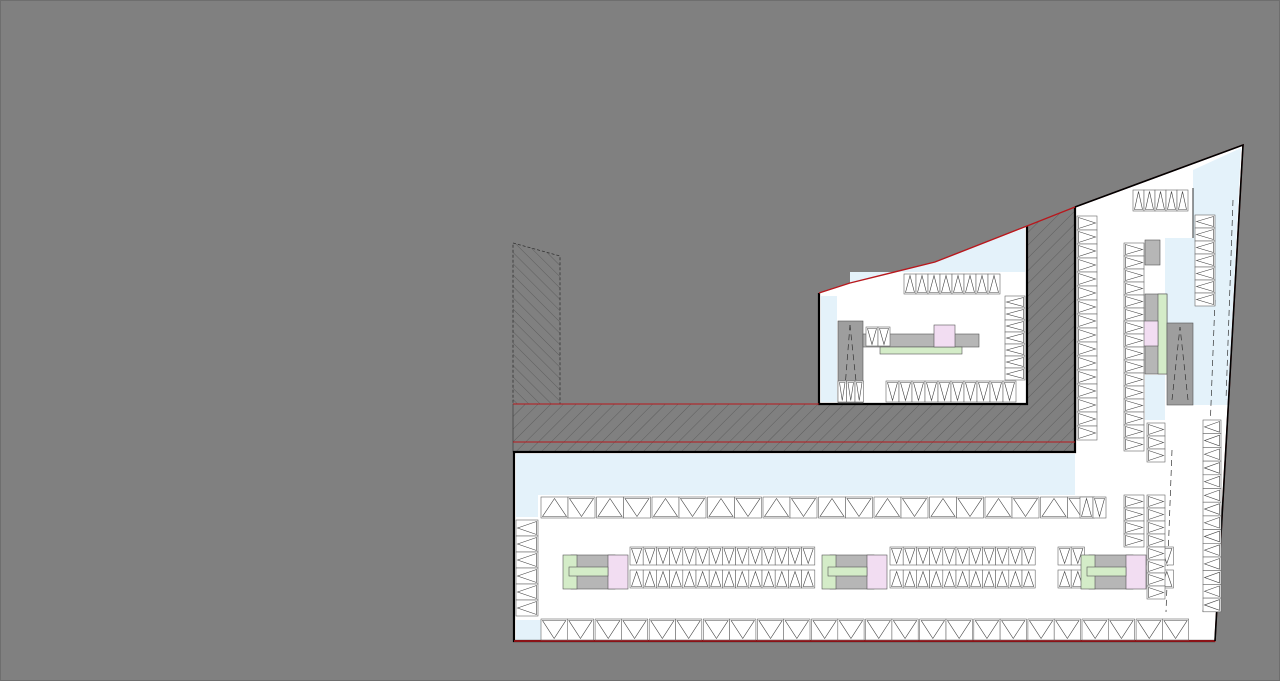 This screenshot has height=681, width=1280. Describe the element at coordinates (795, 474) in the screenshot. I see `zone-north-strip` at that location.